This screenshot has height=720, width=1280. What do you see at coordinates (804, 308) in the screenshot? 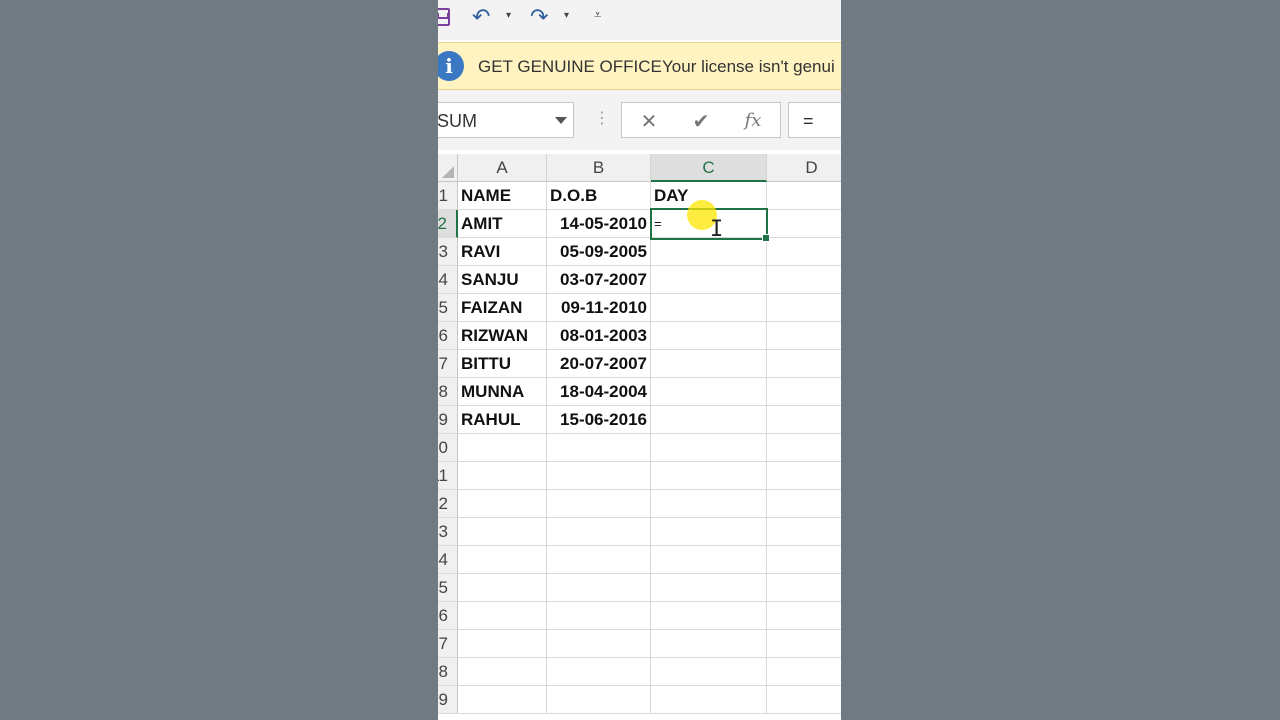
I see `cell-d5` at bounding box center [804, 308].